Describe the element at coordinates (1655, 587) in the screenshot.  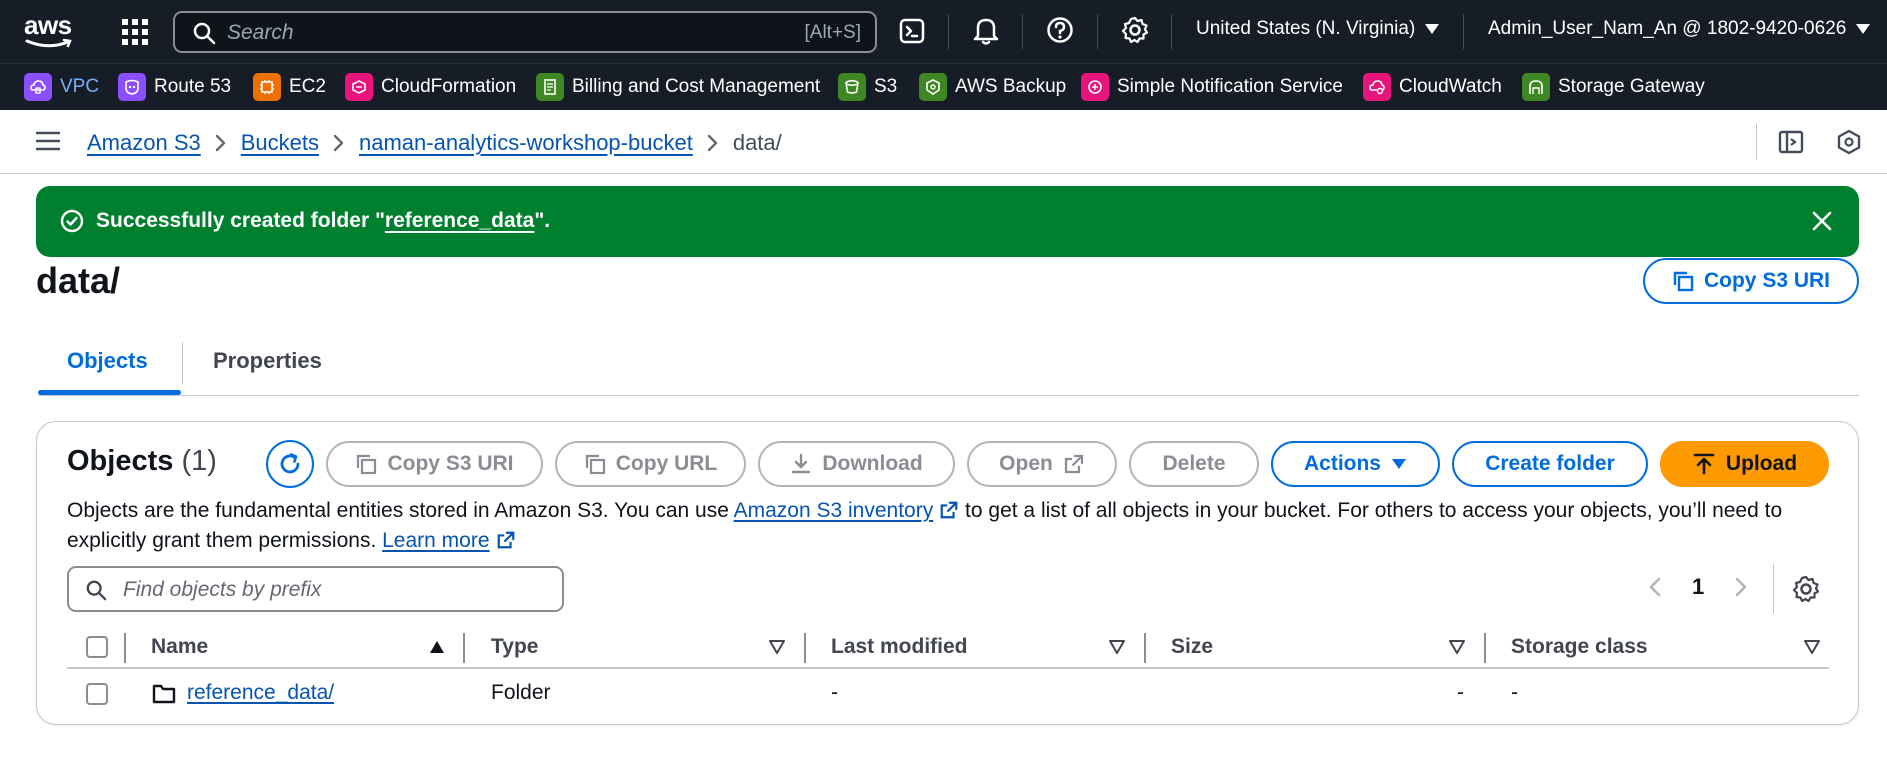
I see `chevron-left-icon` at that location.